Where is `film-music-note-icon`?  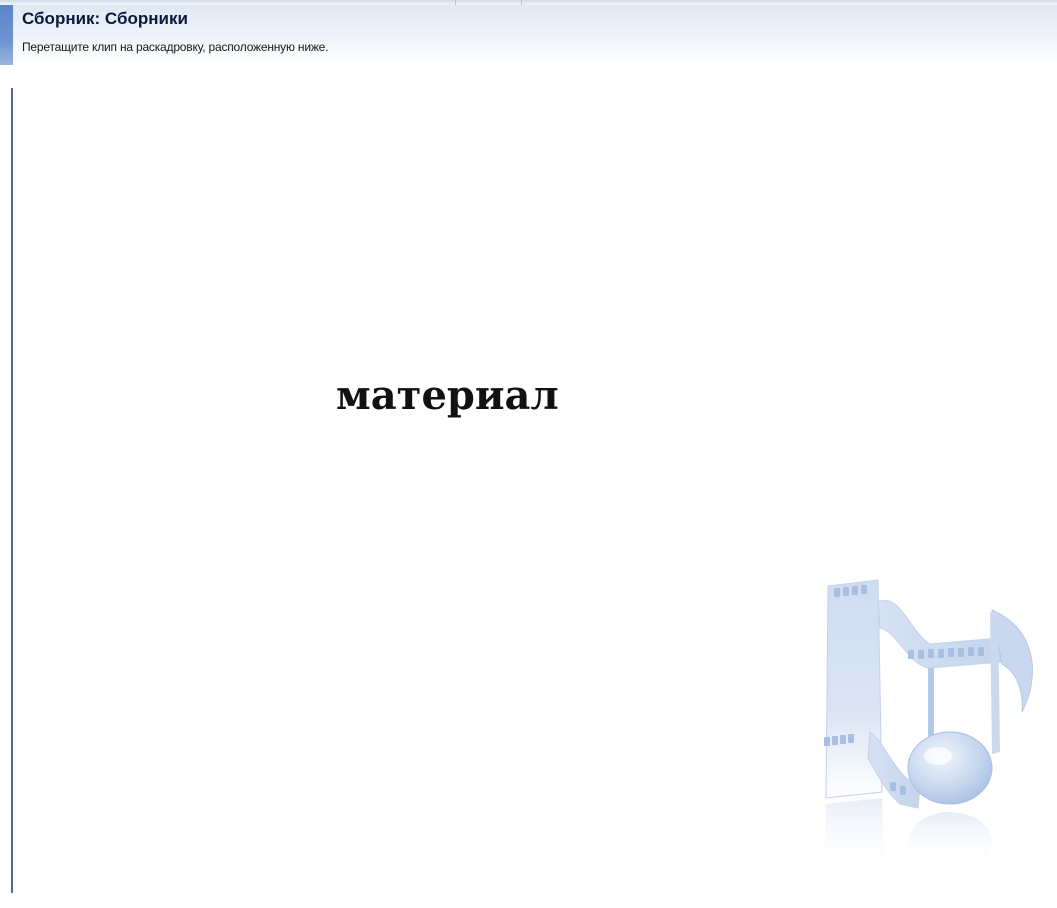 film-music-note-icon is located at coordinates (928, 728).